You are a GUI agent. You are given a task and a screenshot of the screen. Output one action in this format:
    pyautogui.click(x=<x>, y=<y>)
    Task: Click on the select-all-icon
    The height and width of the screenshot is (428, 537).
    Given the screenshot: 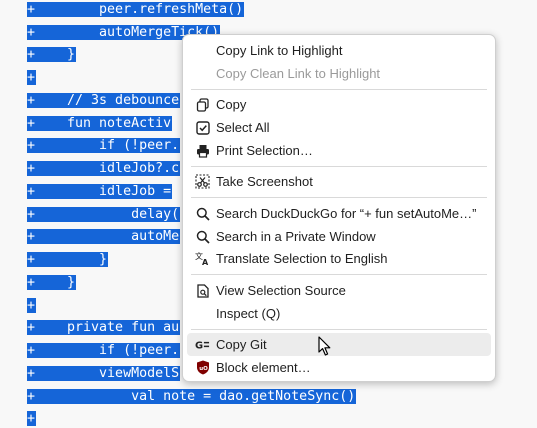 What is the action you would take?
    pyautogui.click(x=202, y=127)
    